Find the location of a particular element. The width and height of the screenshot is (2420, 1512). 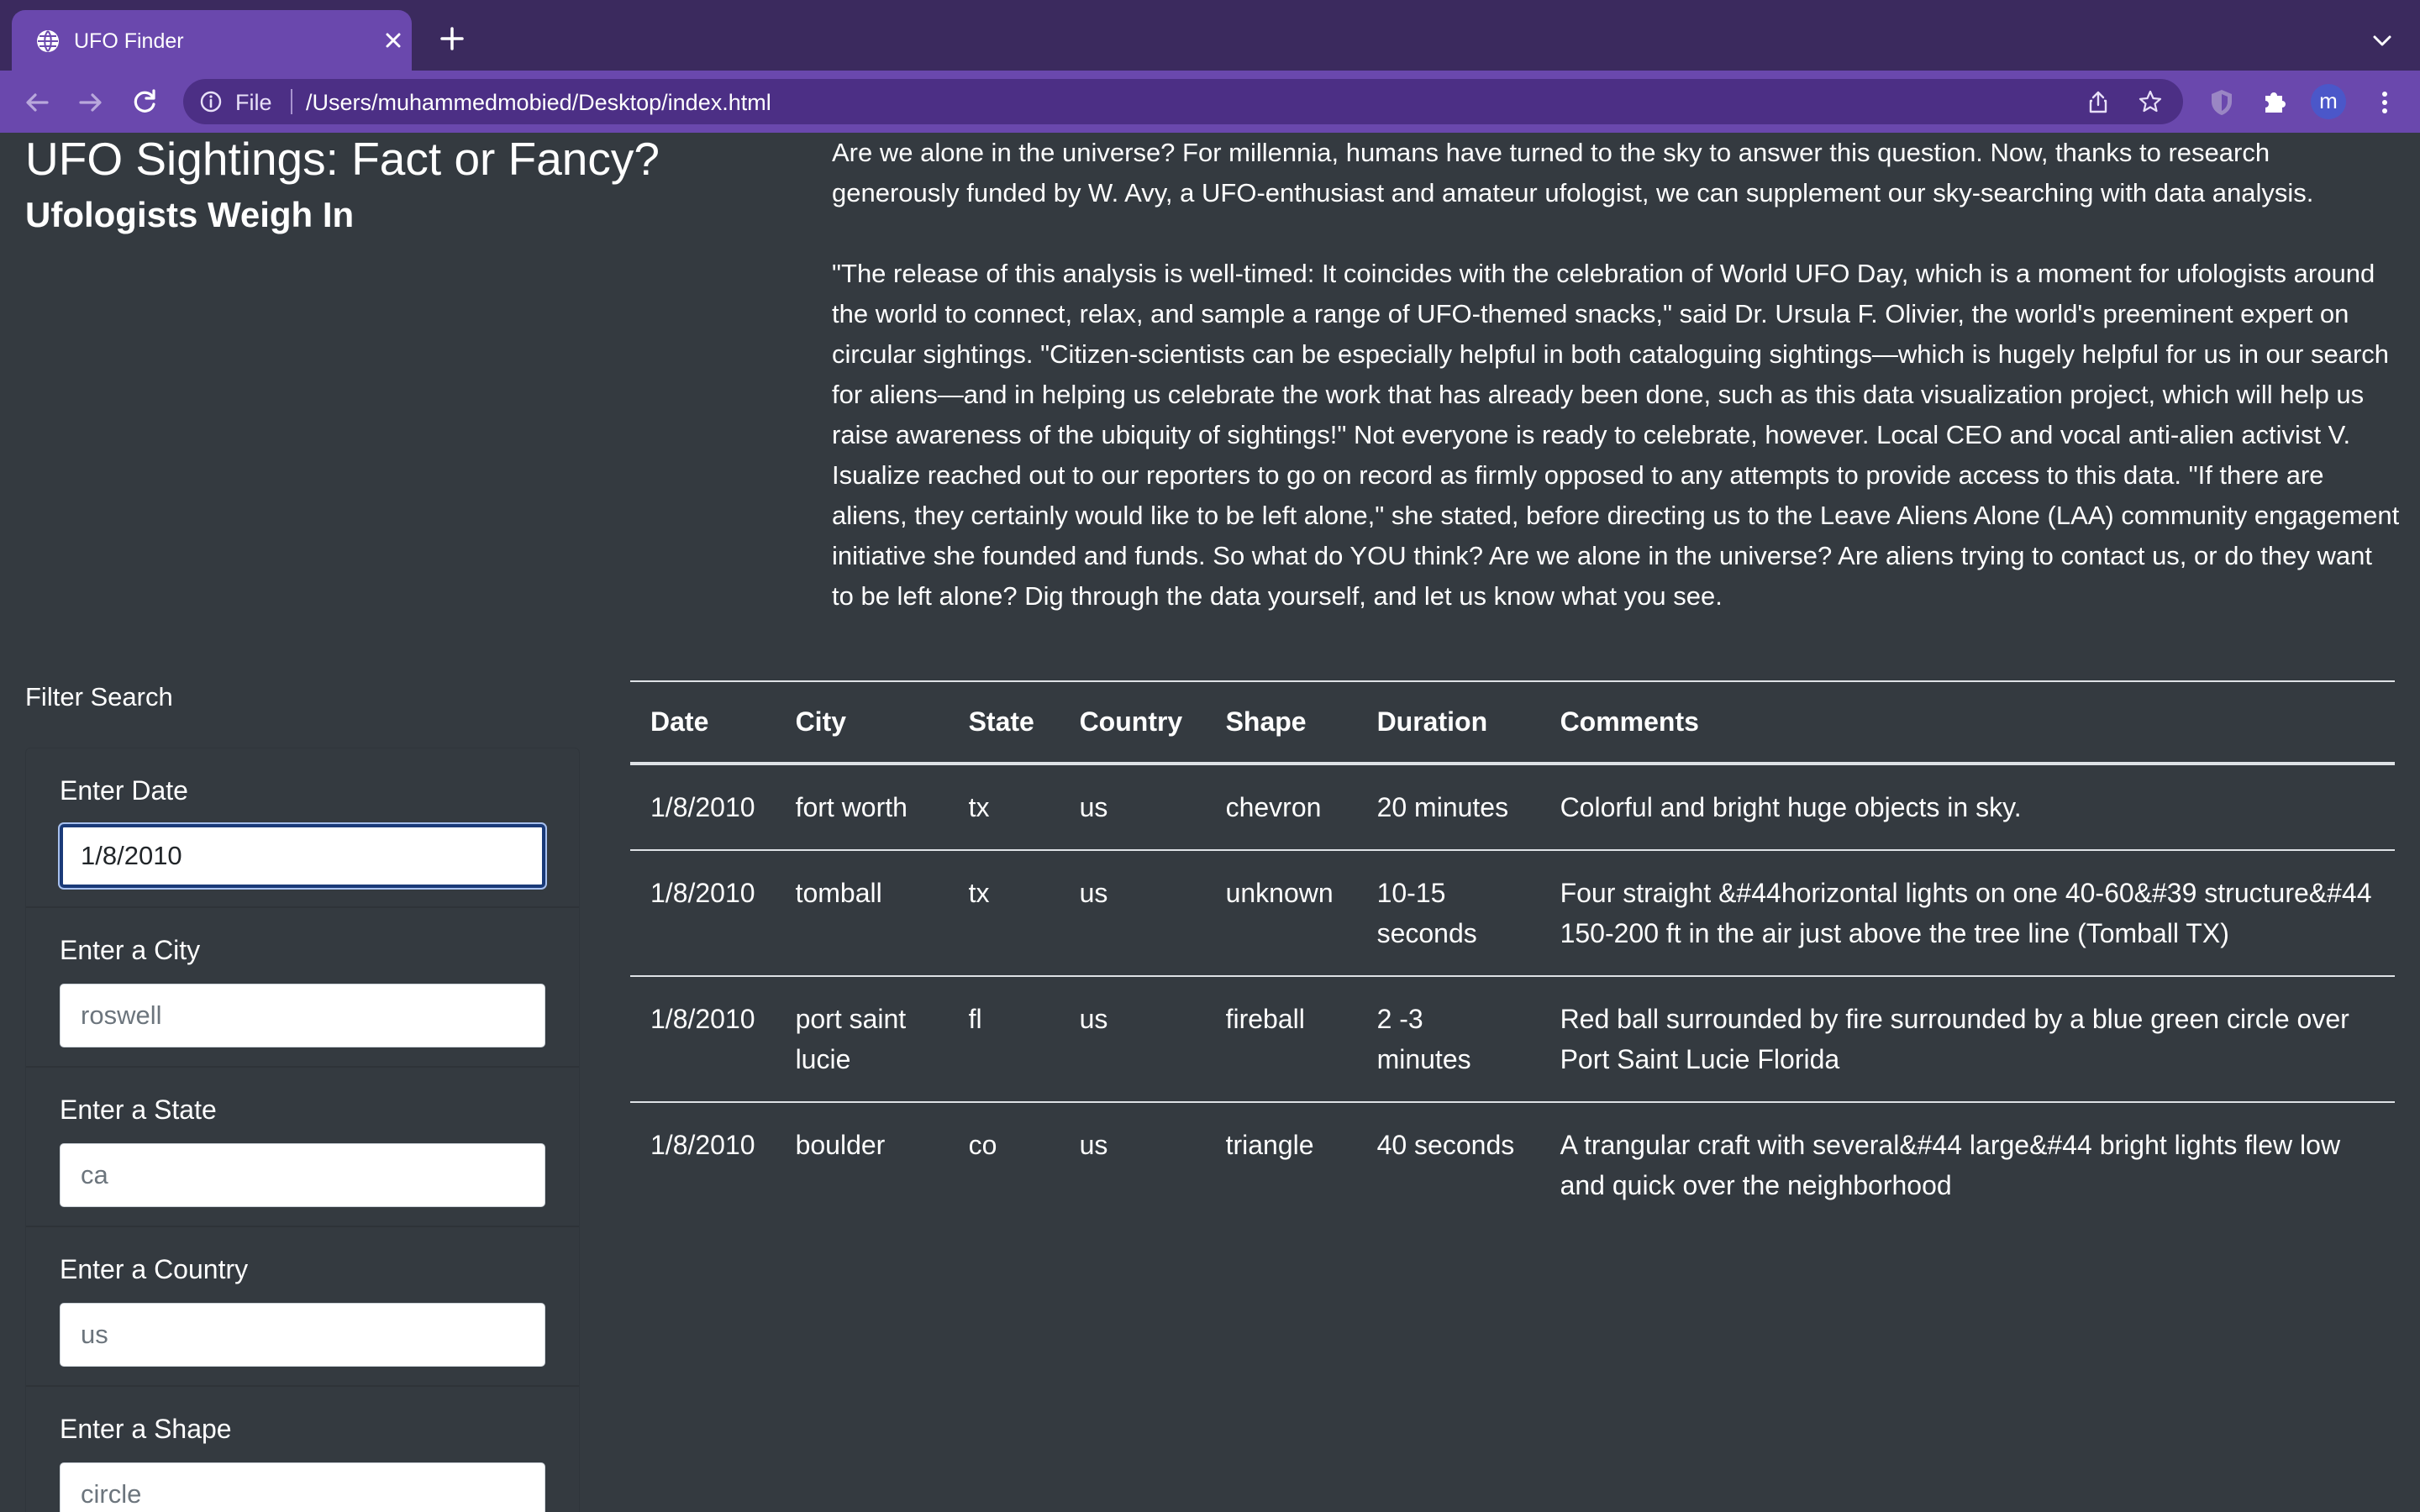

filter-heading: Filter Search is located at coordinates (99, 696).